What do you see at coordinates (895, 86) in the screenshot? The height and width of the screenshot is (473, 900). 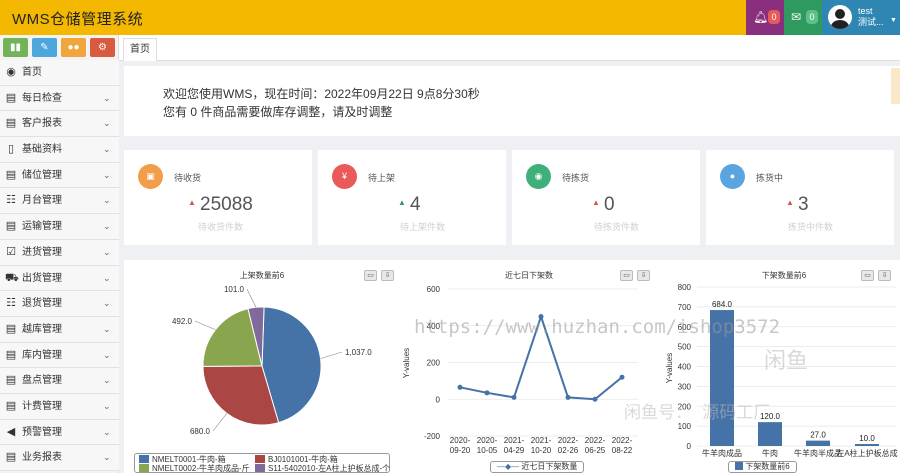 I see `panel-edge-tab` at bounding box center [895, 86].